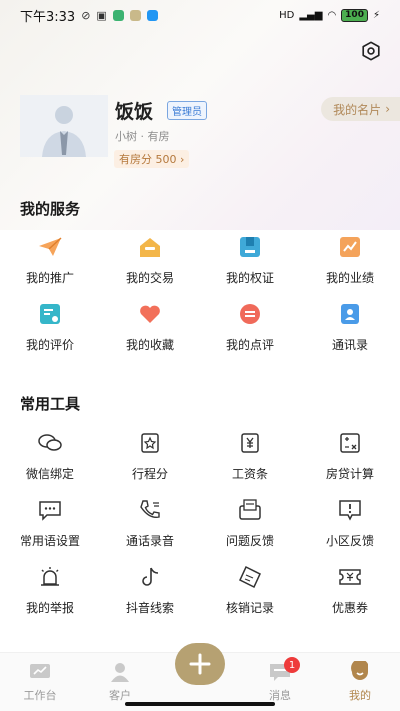 The width and height of the screenshot is (400, 711). I want to click on role-badge: 管理员, so click(187, 110).